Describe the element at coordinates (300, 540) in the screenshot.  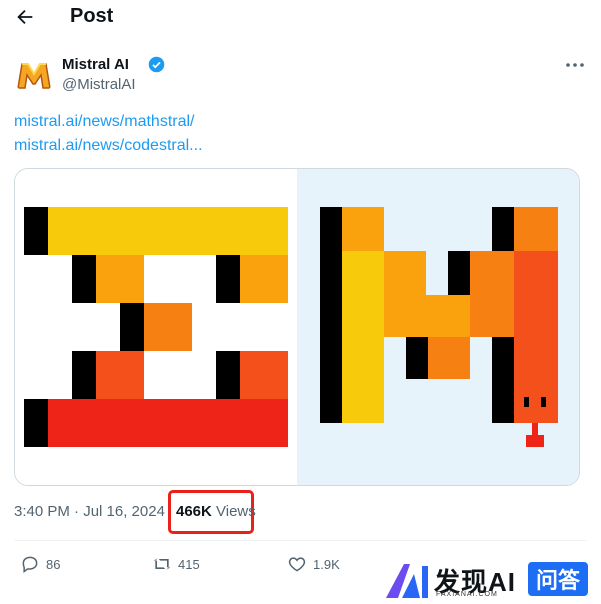
I see `divider` at that location.